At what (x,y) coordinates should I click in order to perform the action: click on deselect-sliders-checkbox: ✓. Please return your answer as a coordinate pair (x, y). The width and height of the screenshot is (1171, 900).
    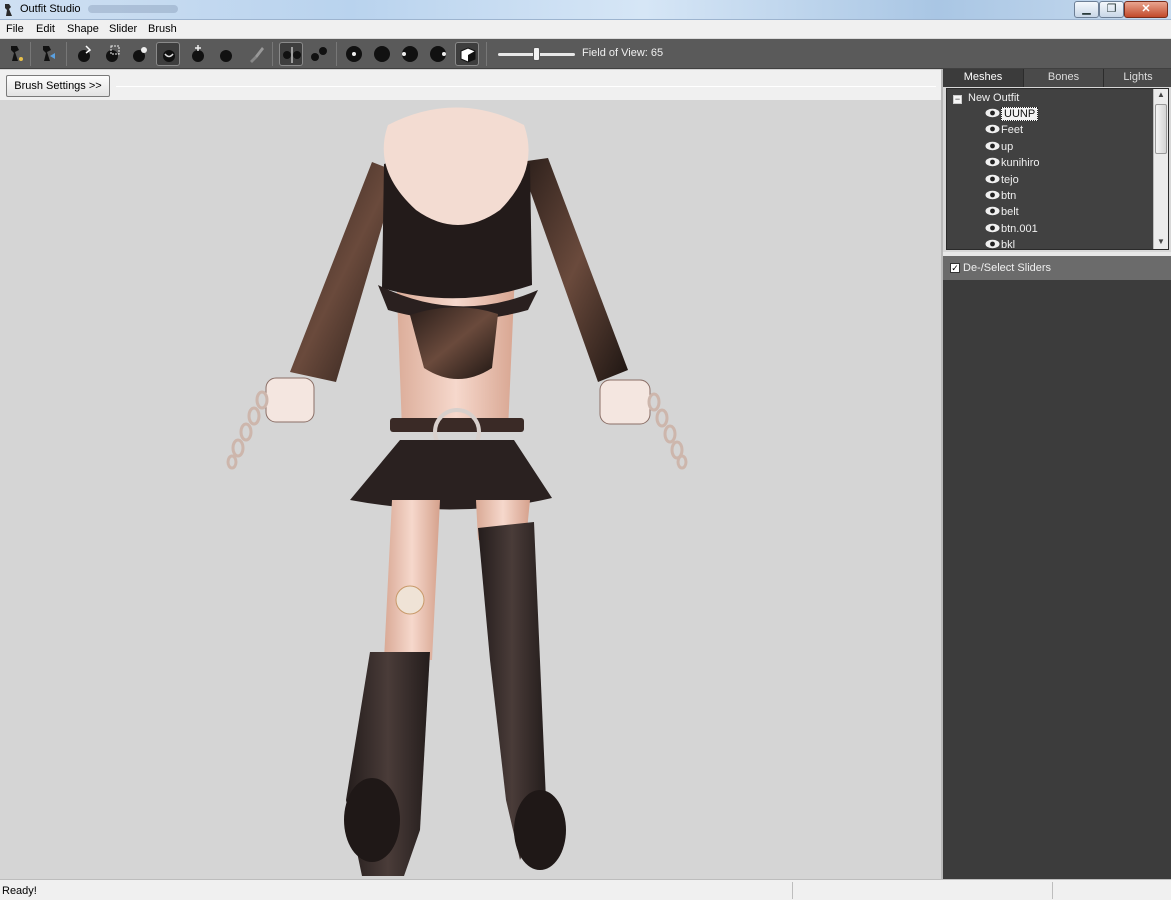
    Looking at the image, I should click on (955, 268).